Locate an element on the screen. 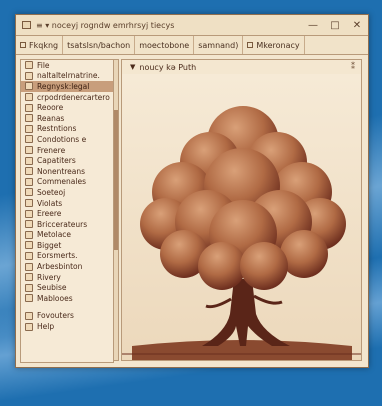 This screenshot has height=406, width=382. sidebar-item: Help is located at coordinates (67, 326).